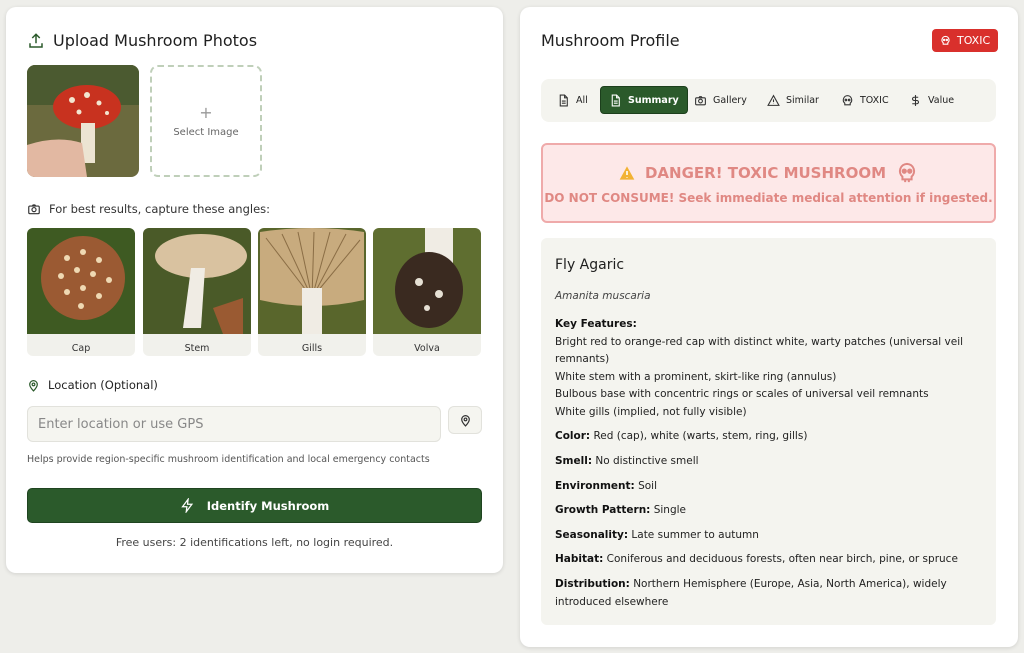  I want to click on tab-summary: Summary, so click(644, 100).